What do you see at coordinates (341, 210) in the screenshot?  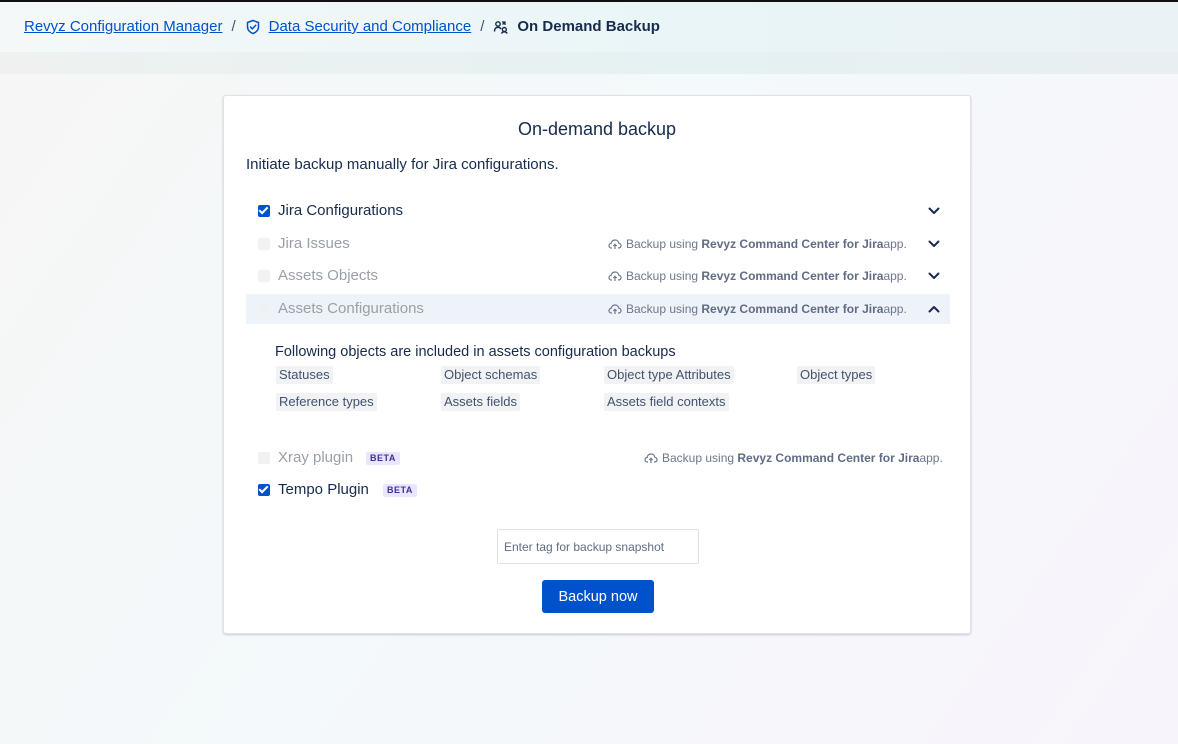 I see `option-label: Jira Configurations` at bounding box center [341, 210].